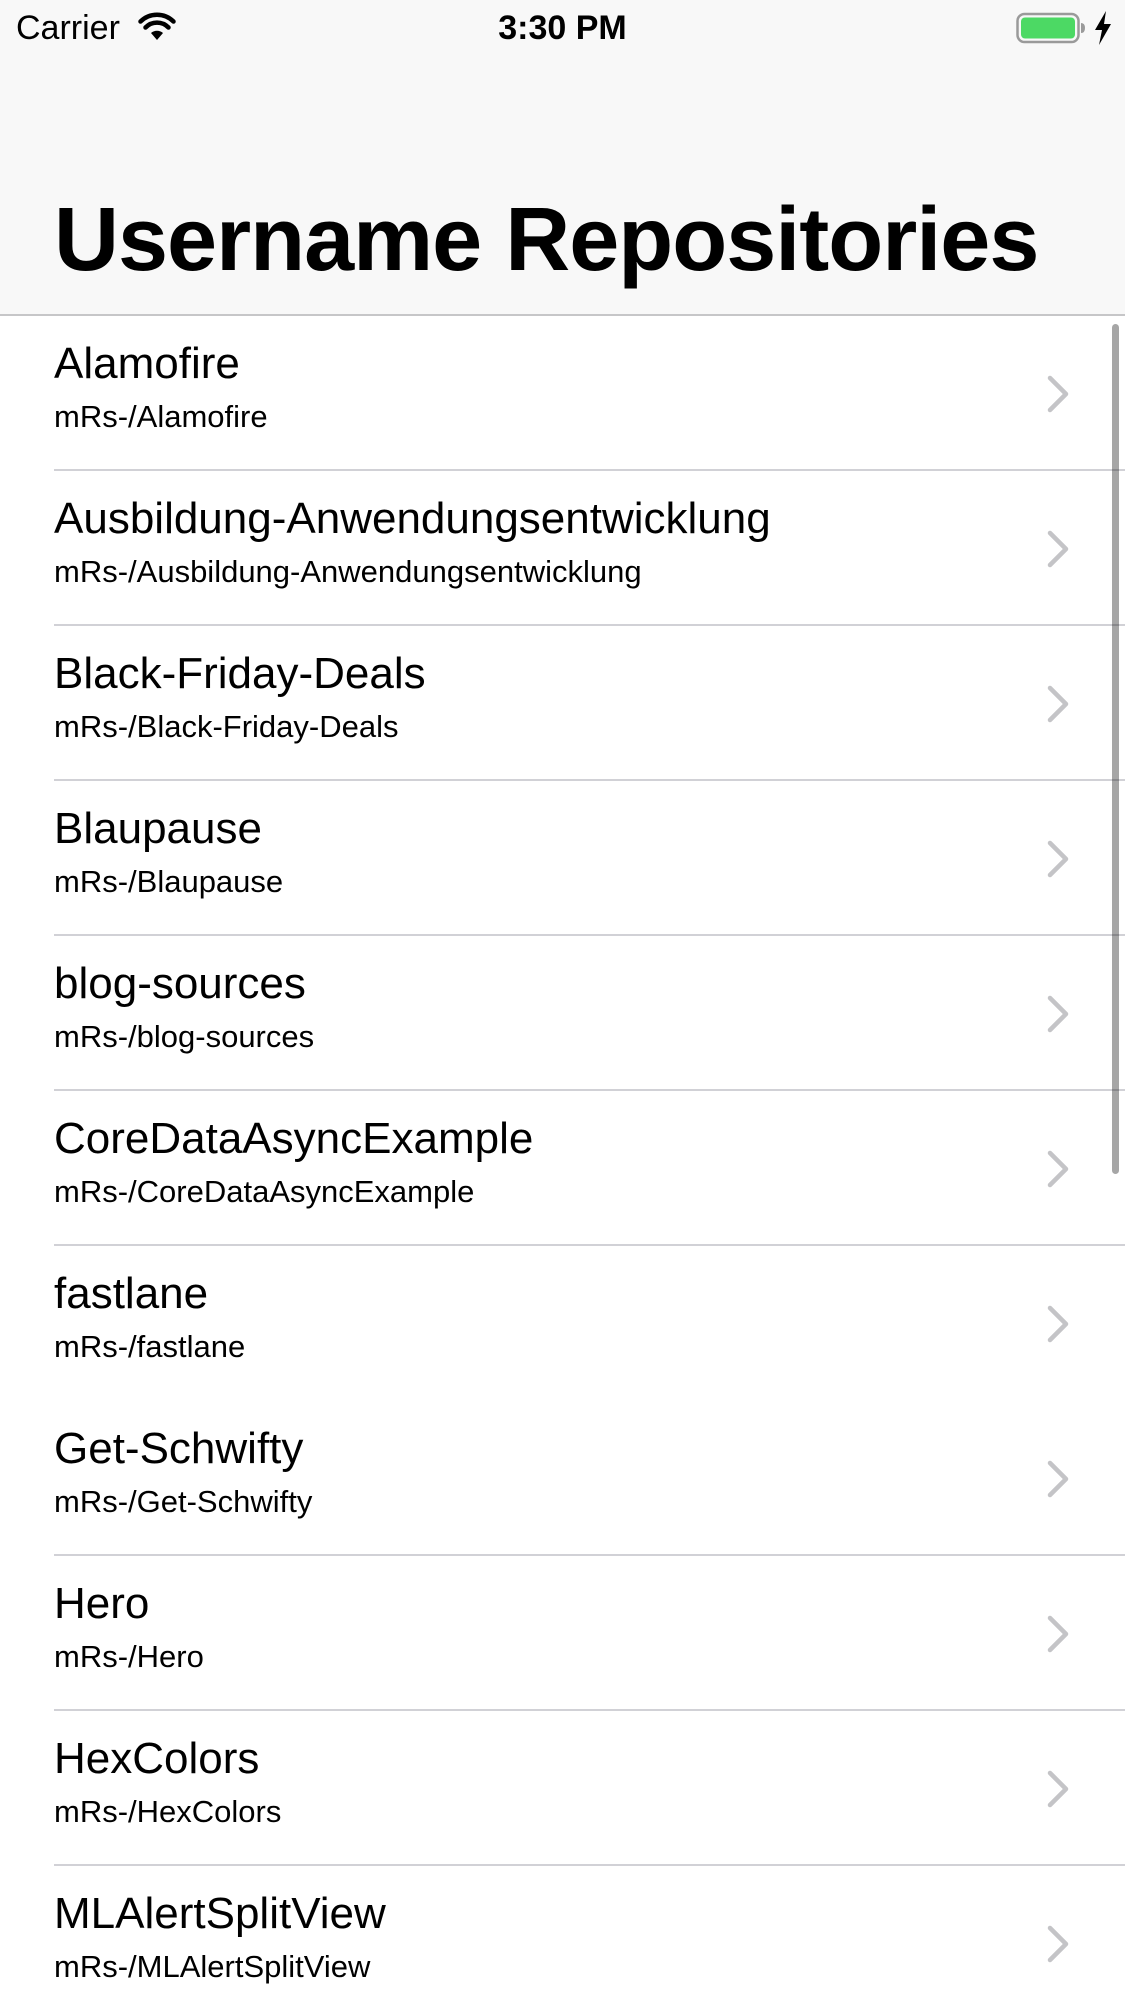 The image size is (1125, 2000). What do you see at coordinates (131, 1293) in the screenshot?
I see `repo-name: fastlane` at bounding box center [131, 1293].